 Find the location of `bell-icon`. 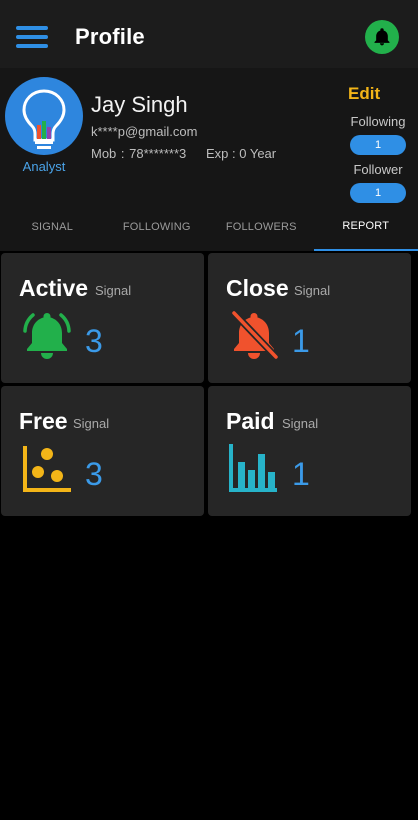

bell-icon is located at coordinates (382, 37).